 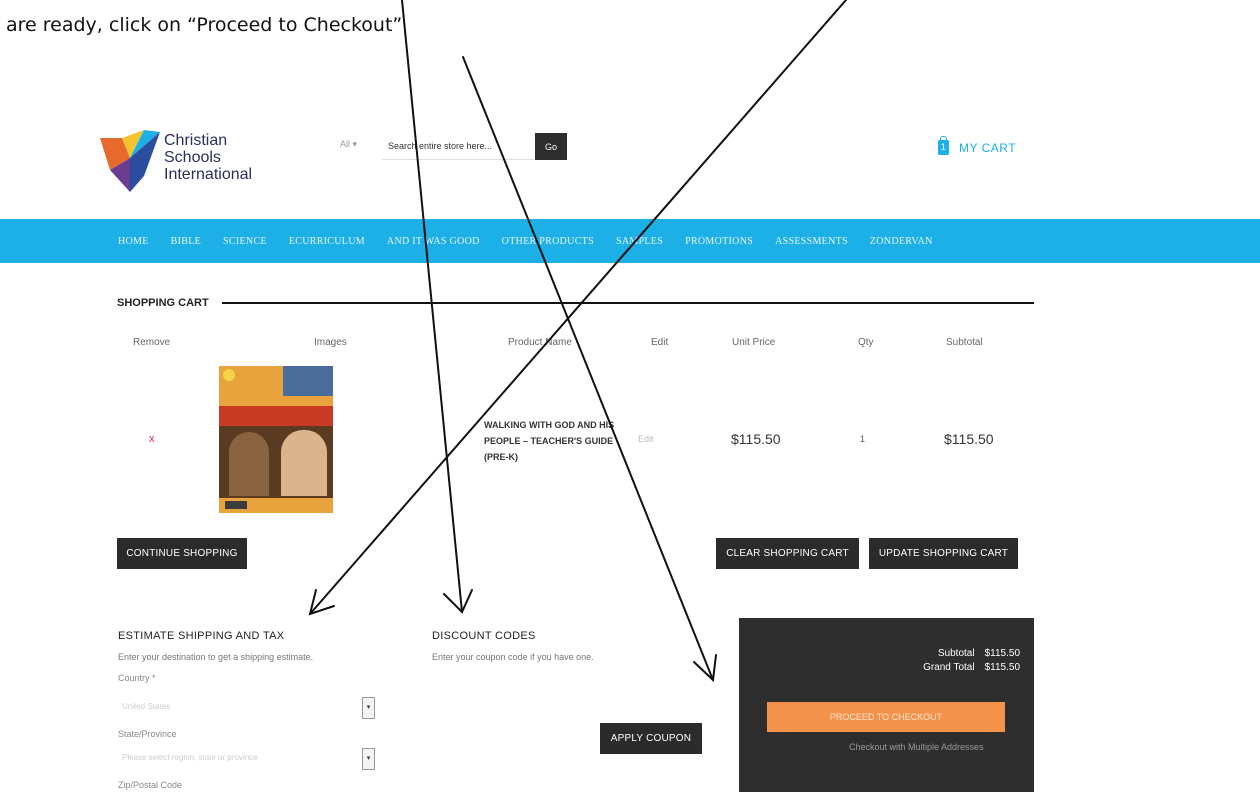 What do you see at coordinates (245, 241) in the screenshot?
I see `nav-science: SCIENCE` at bounding box center [245, 241].